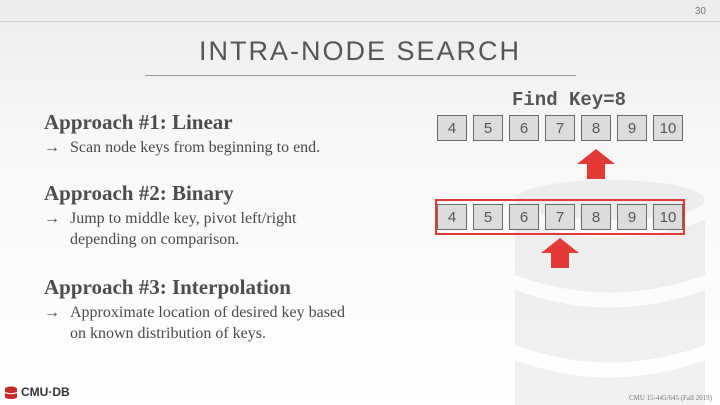 This screenshot has height=405, width=720. What do you see at coordinates (360, 51) in the screenshot?
I see `slide-title: INTRA-NODE SEARCH` at bounding box center [360, 51].